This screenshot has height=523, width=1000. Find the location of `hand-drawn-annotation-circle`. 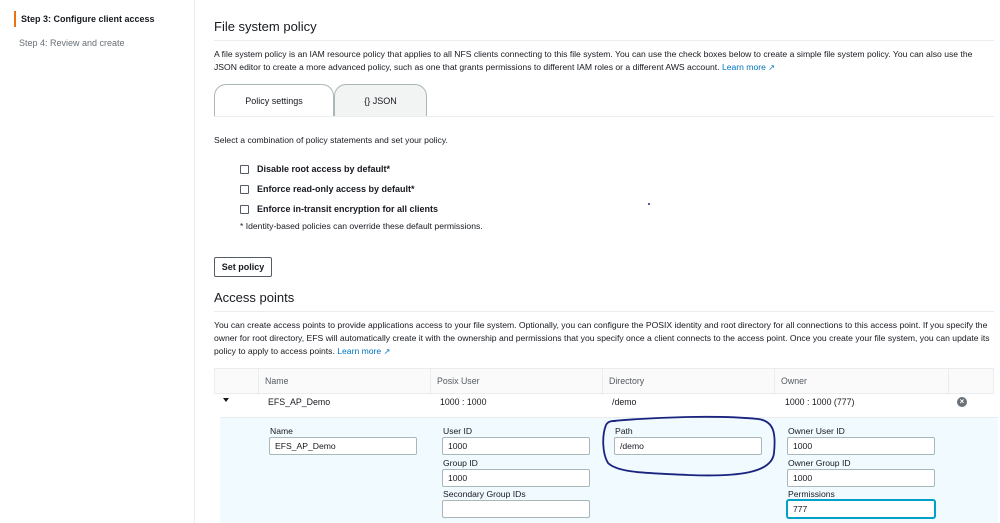

hand-drawn-annotation-circle is located at coordinates (689, 446).